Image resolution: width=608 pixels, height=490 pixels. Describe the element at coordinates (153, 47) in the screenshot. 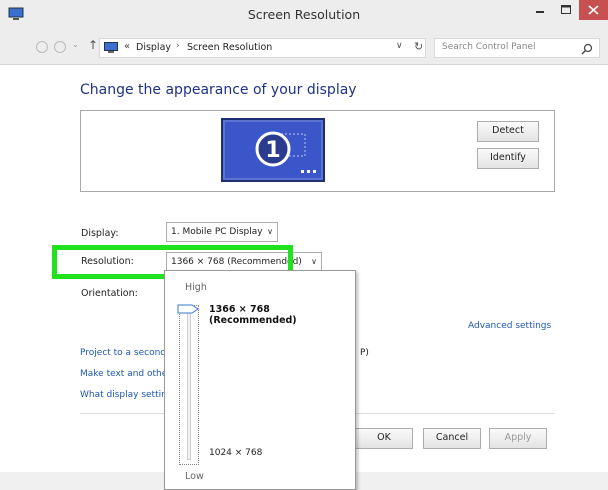

I see `breadcrumb-display: Display` at that location.